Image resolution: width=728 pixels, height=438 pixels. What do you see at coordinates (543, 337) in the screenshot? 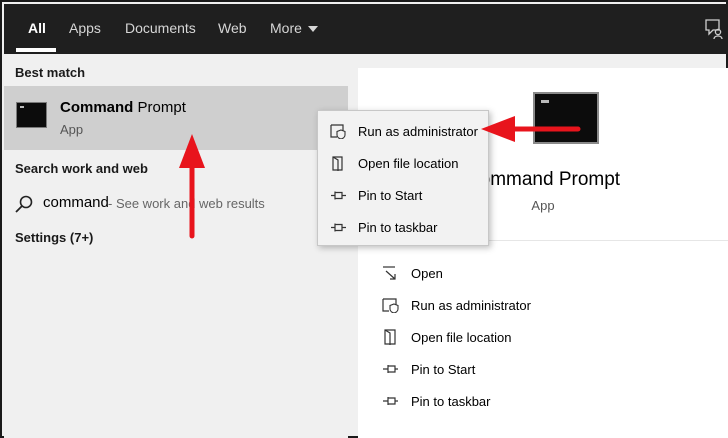
I see `action-open-file-location: Open file location` at bounding box center [543, 337].